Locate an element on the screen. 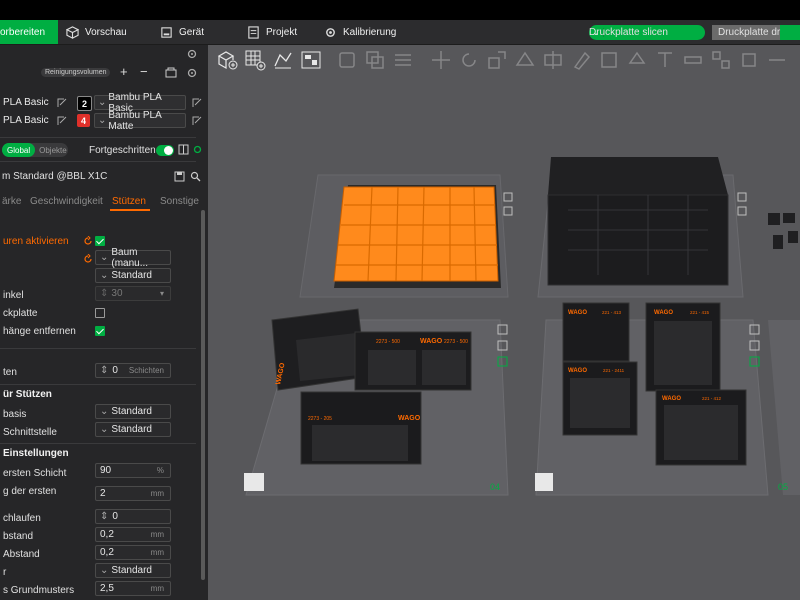 The height and width of the screenshot is (600, 800). search-icon is located at coordinates (195, 176).